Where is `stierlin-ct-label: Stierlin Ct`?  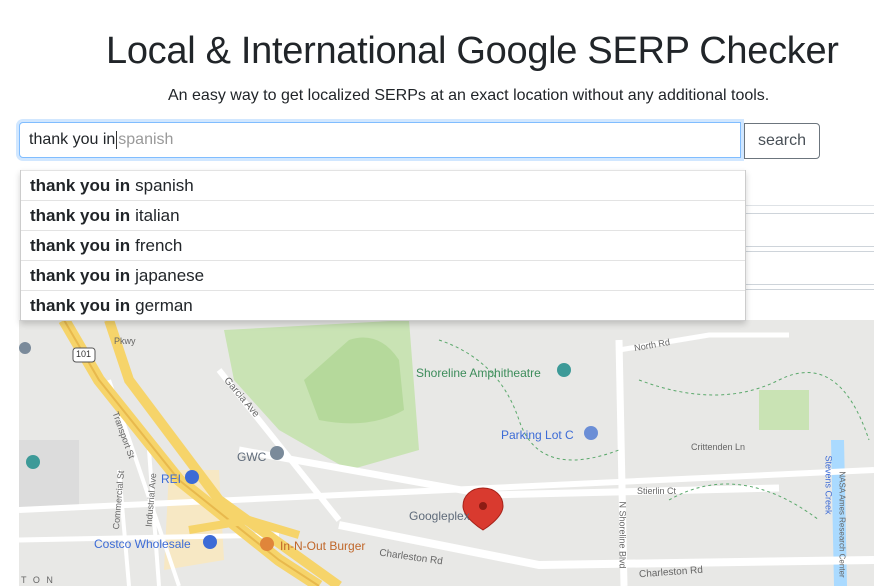
stierlin-ct-label: Stierlin Ct is located at coordinates (657, 491).